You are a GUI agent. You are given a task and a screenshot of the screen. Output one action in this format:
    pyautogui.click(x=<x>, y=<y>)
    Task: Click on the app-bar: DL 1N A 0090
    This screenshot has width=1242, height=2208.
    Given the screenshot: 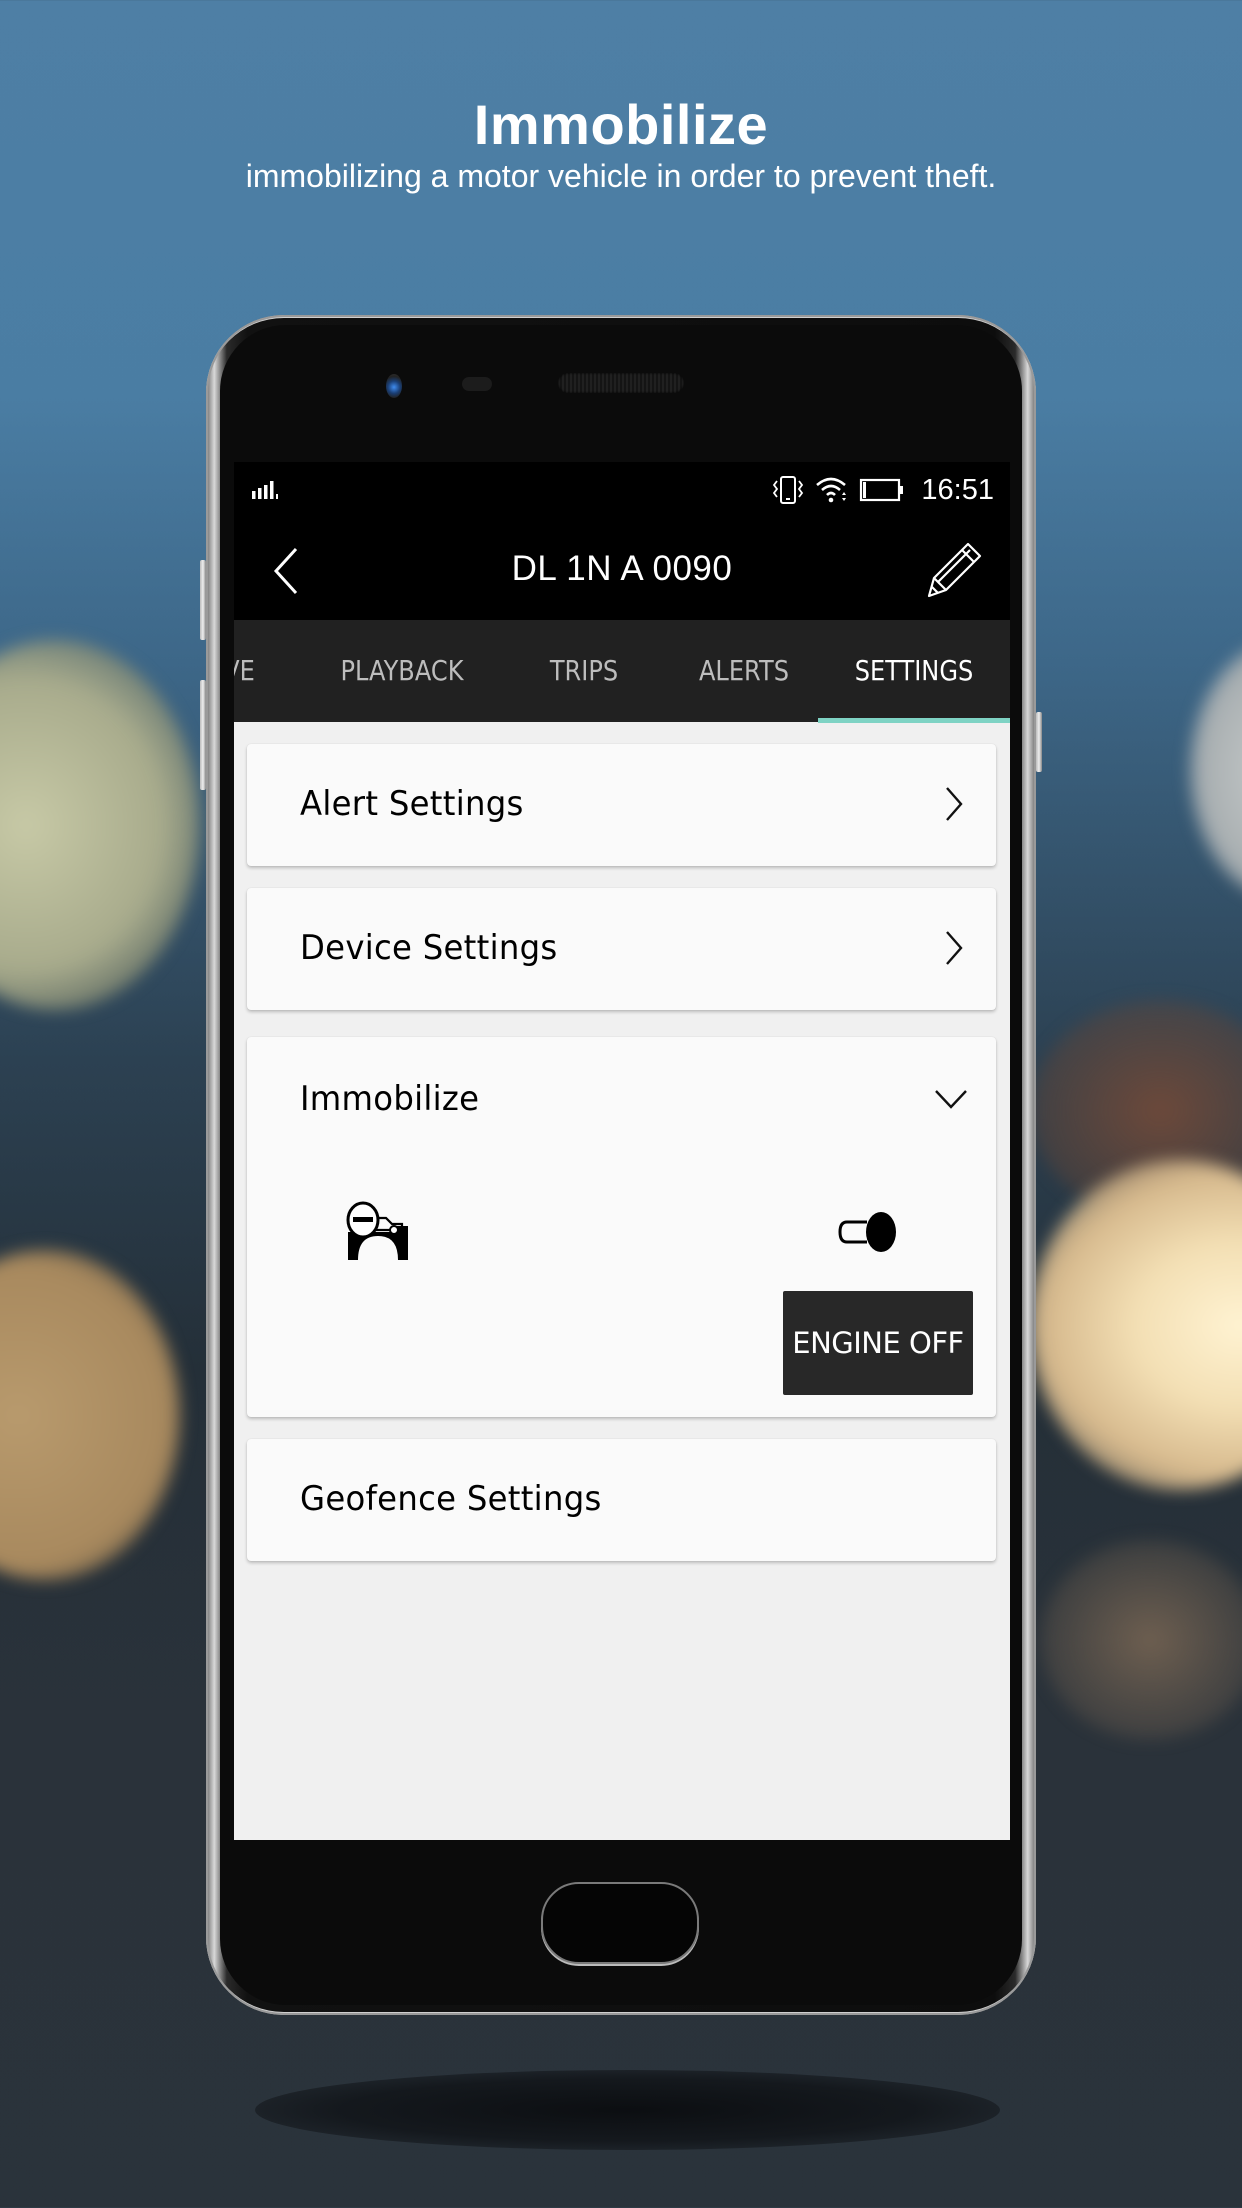 What is the action you would take?
    pyautogui.click(x=622, y=569)
    